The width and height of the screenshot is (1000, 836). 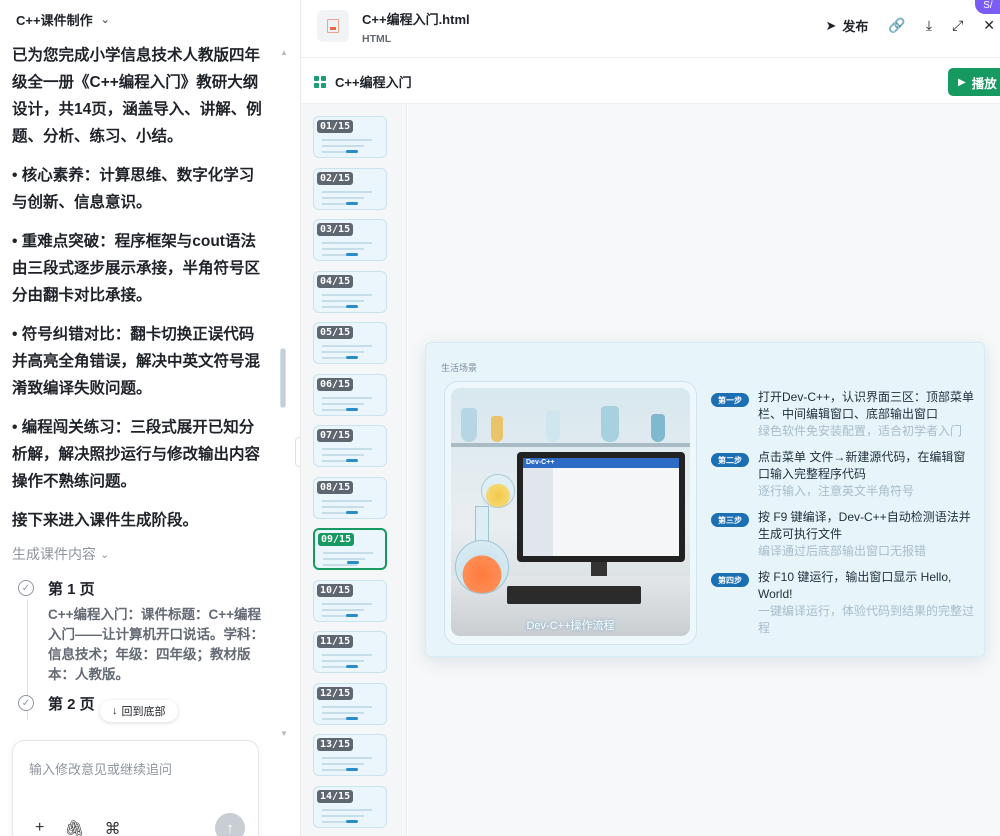 I want to click on slide-number: 06/15, so click(x=335, y=384).